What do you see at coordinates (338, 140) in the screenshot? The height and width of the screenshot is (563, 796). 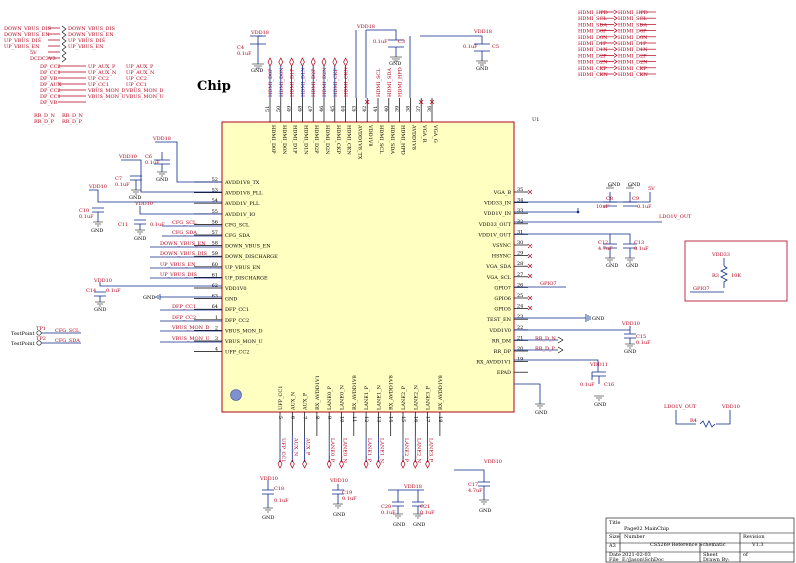 I see `pin-name: HDMI_CKP` at bounding box center [338, 140].